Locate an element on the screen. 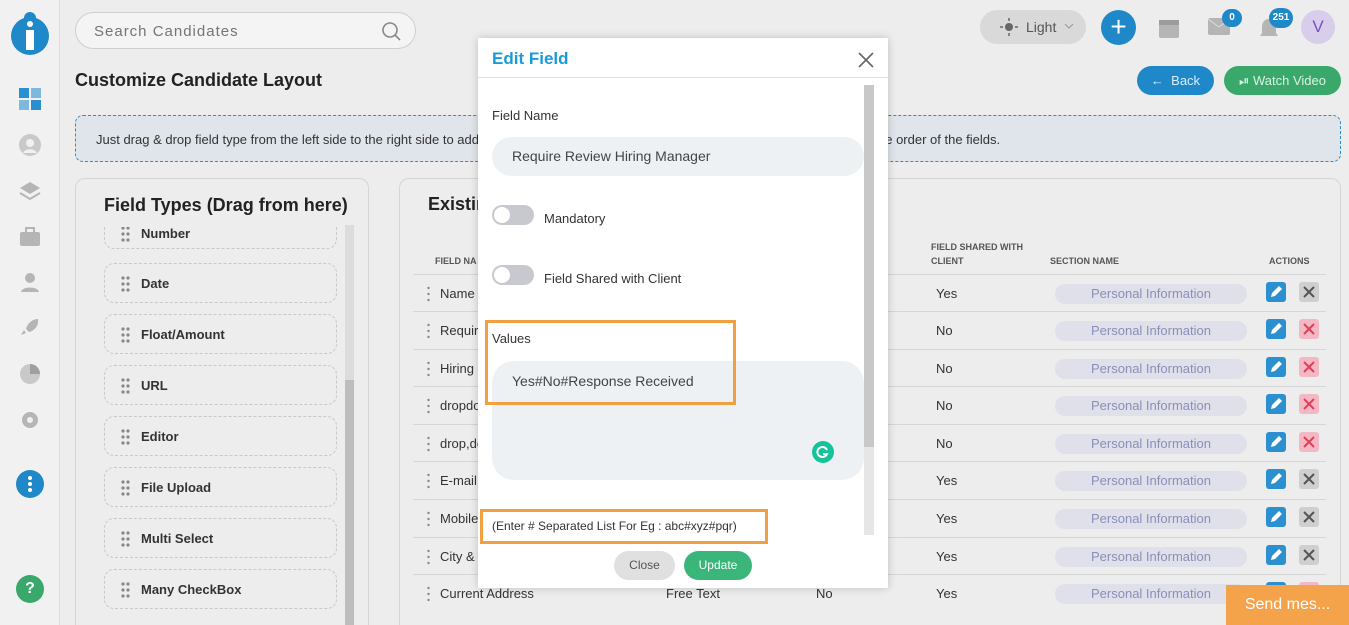 This screenshot has height=625, width=1349. calendar-icon is located at coordinates (1169, 28).